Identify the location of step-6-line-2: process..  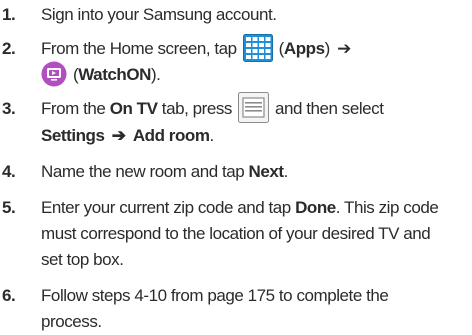
(71, 321).